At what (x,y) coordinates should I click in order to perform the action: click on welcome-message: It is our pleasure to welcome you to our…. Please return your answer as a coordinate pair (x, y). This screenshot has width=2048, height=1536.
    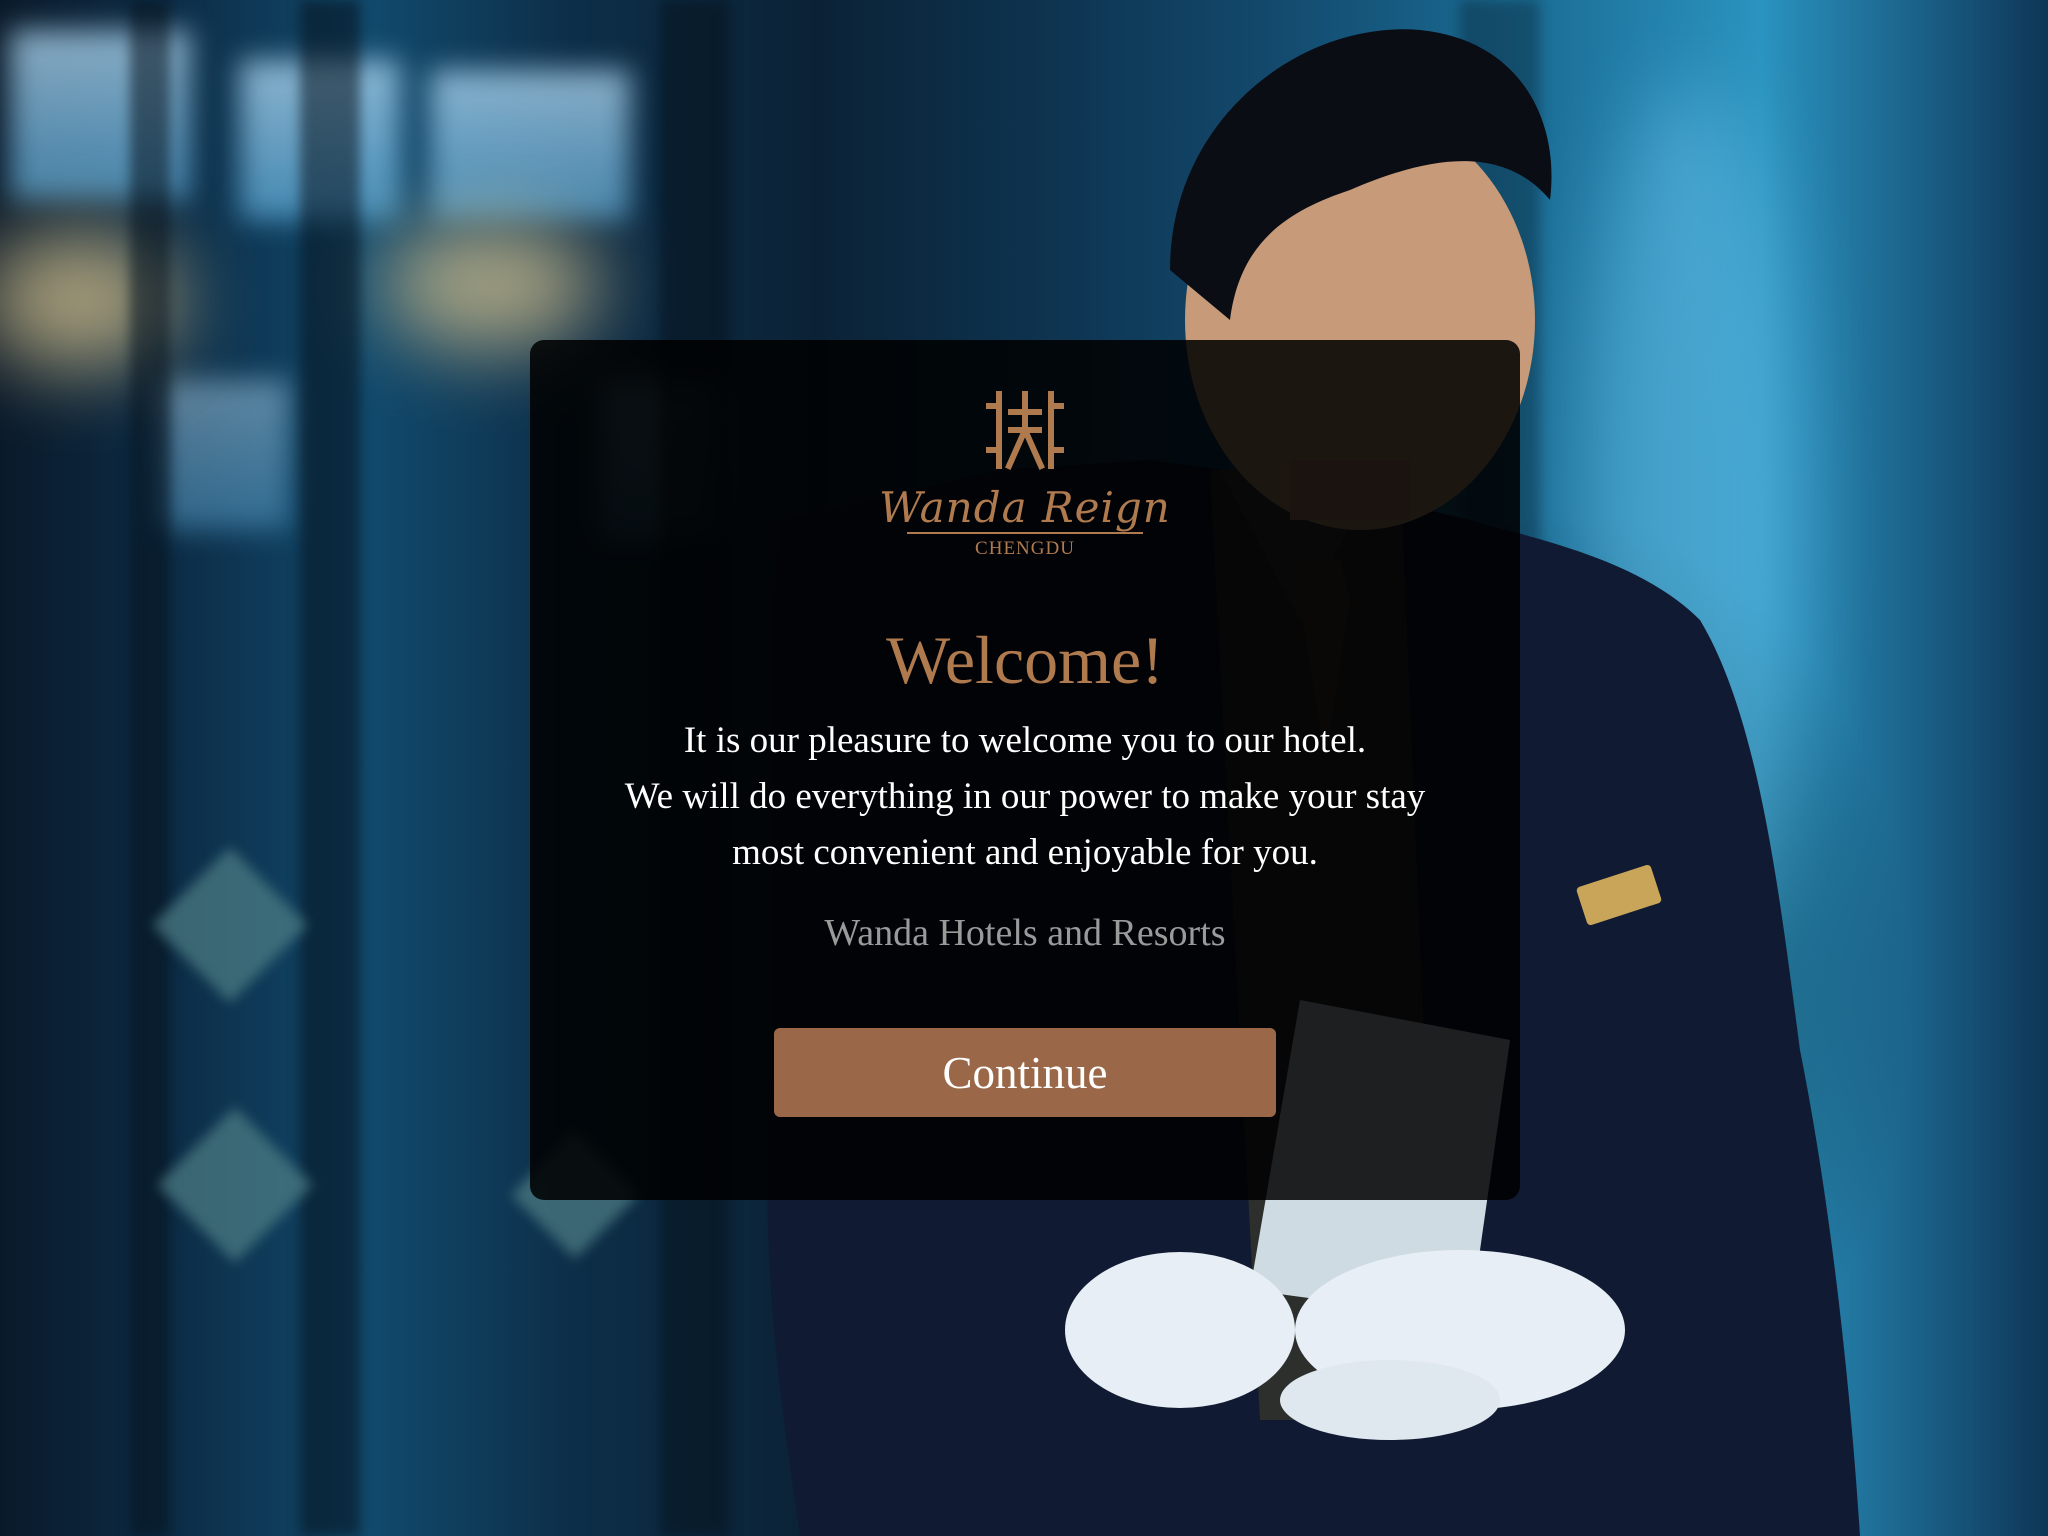
    Looking at the image, I should click on (1025, 797).